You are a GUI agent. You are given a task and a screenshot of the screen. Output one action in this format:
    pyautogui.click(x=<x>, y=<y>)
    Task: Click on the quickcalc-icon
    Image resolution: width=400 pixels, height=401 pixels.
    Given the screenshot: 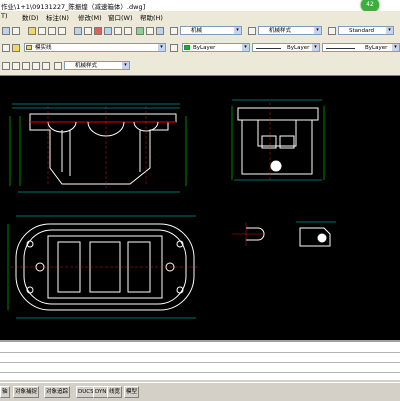 What is the action you would take?
    pyautogui.click(x=128, y=31)
    